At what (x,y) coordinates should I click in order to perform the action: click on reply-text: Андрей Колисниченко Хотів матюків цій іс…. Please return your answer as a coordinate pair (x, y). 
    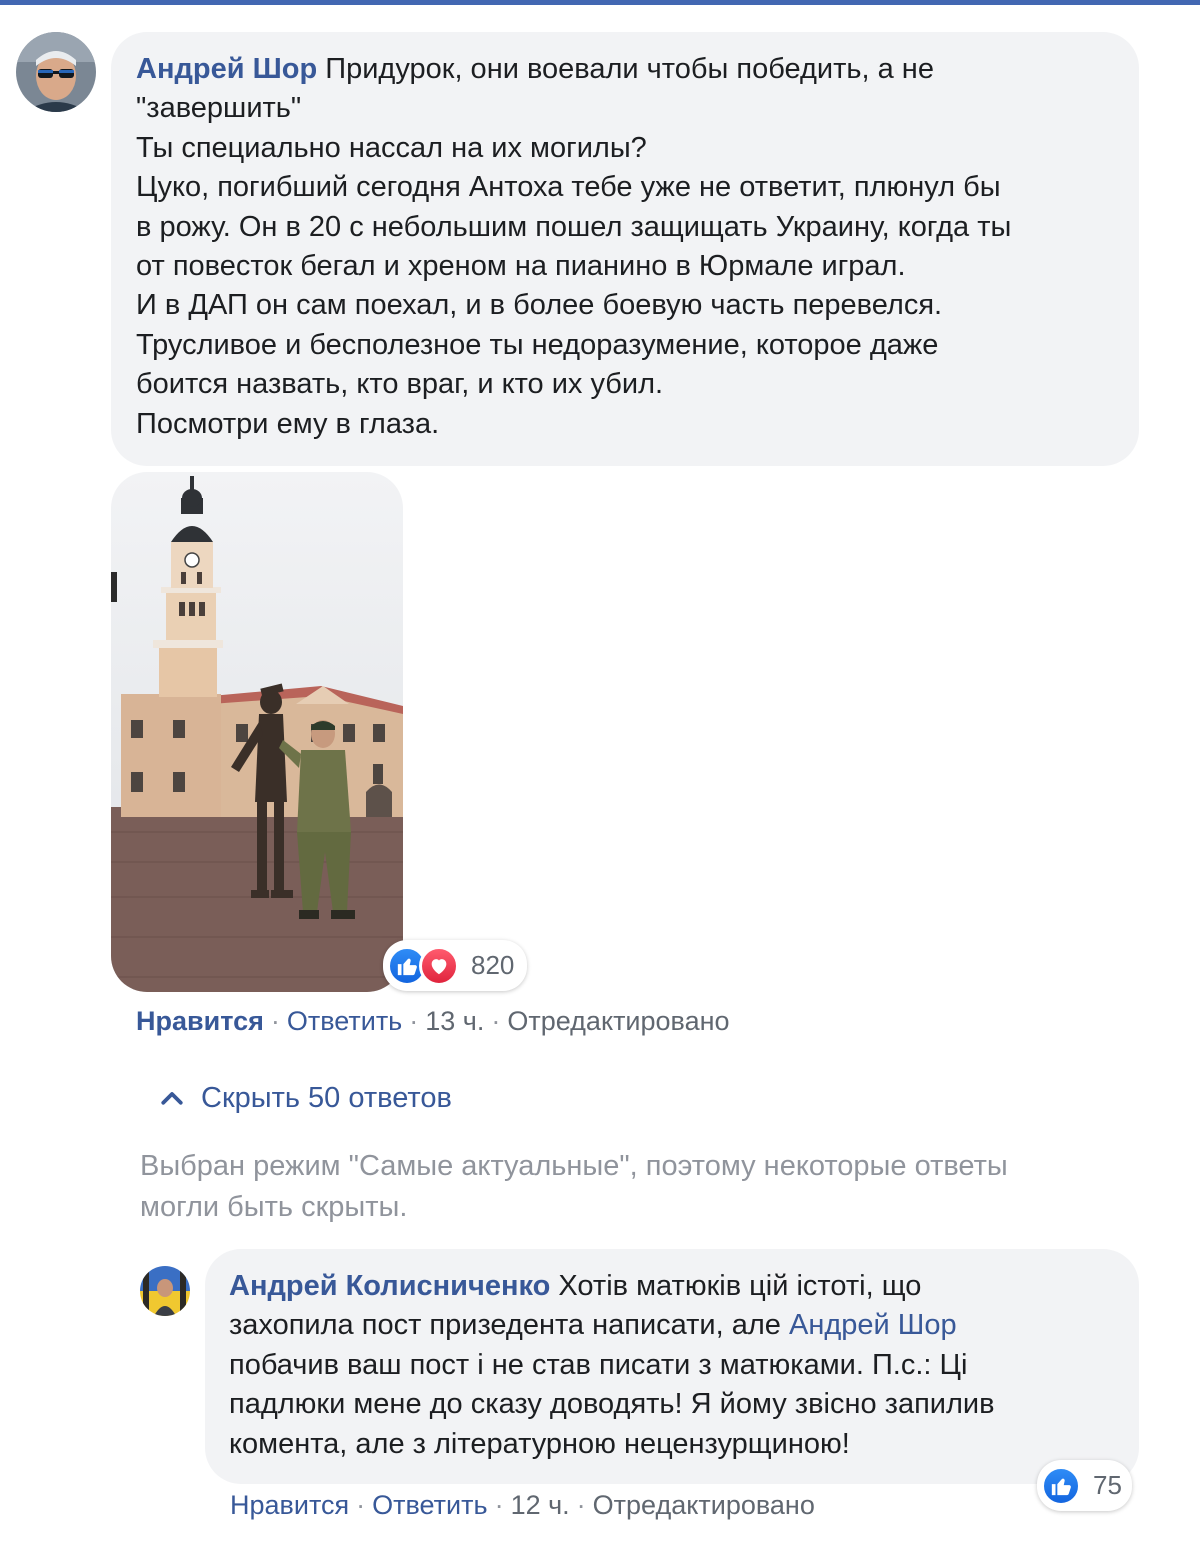
    Looking at the image, I should click on (612, 1365).